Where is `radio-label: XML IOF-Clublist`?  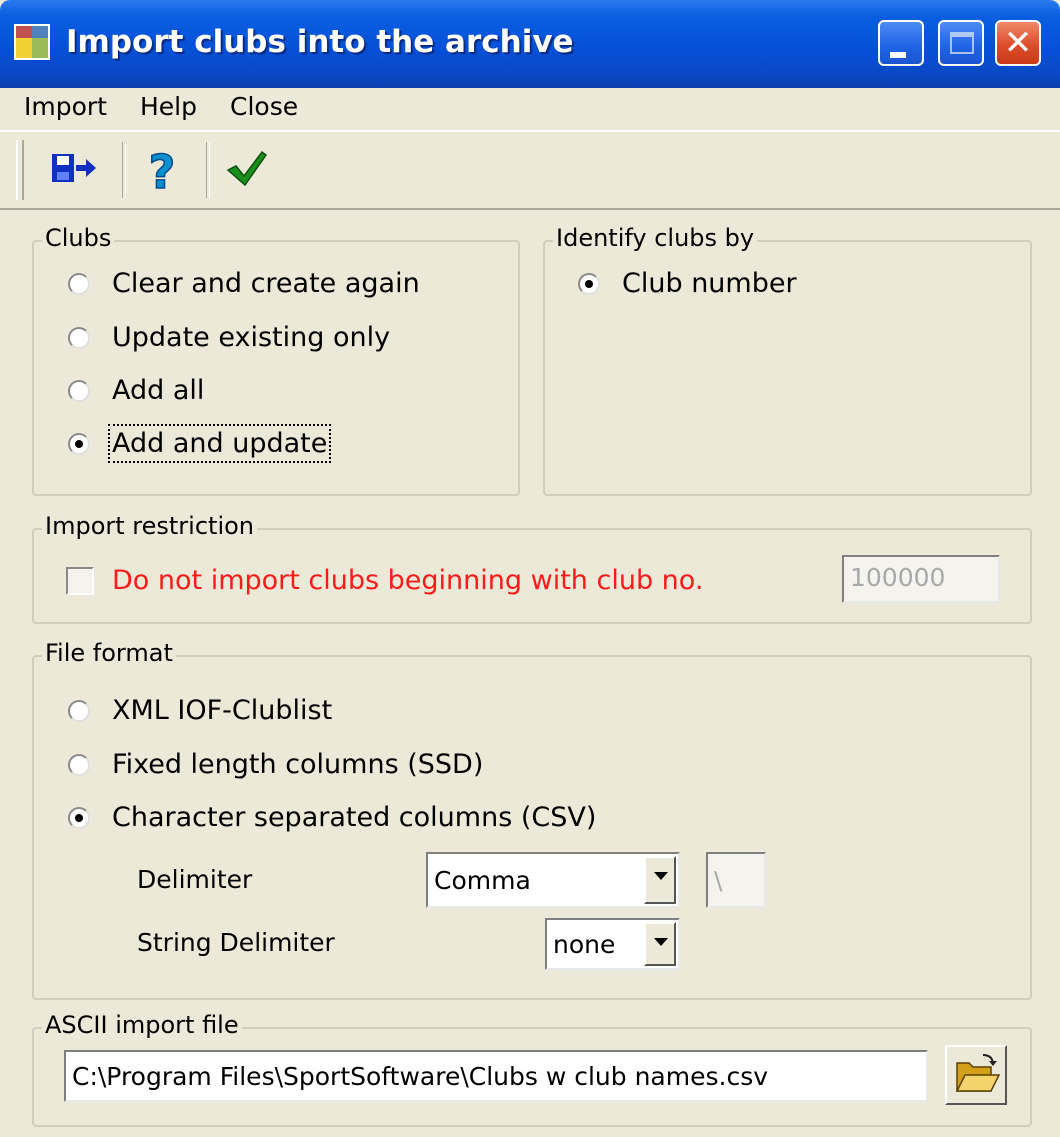
radio-label: XML IOF-Clublist is located at coordinates (222, 710).